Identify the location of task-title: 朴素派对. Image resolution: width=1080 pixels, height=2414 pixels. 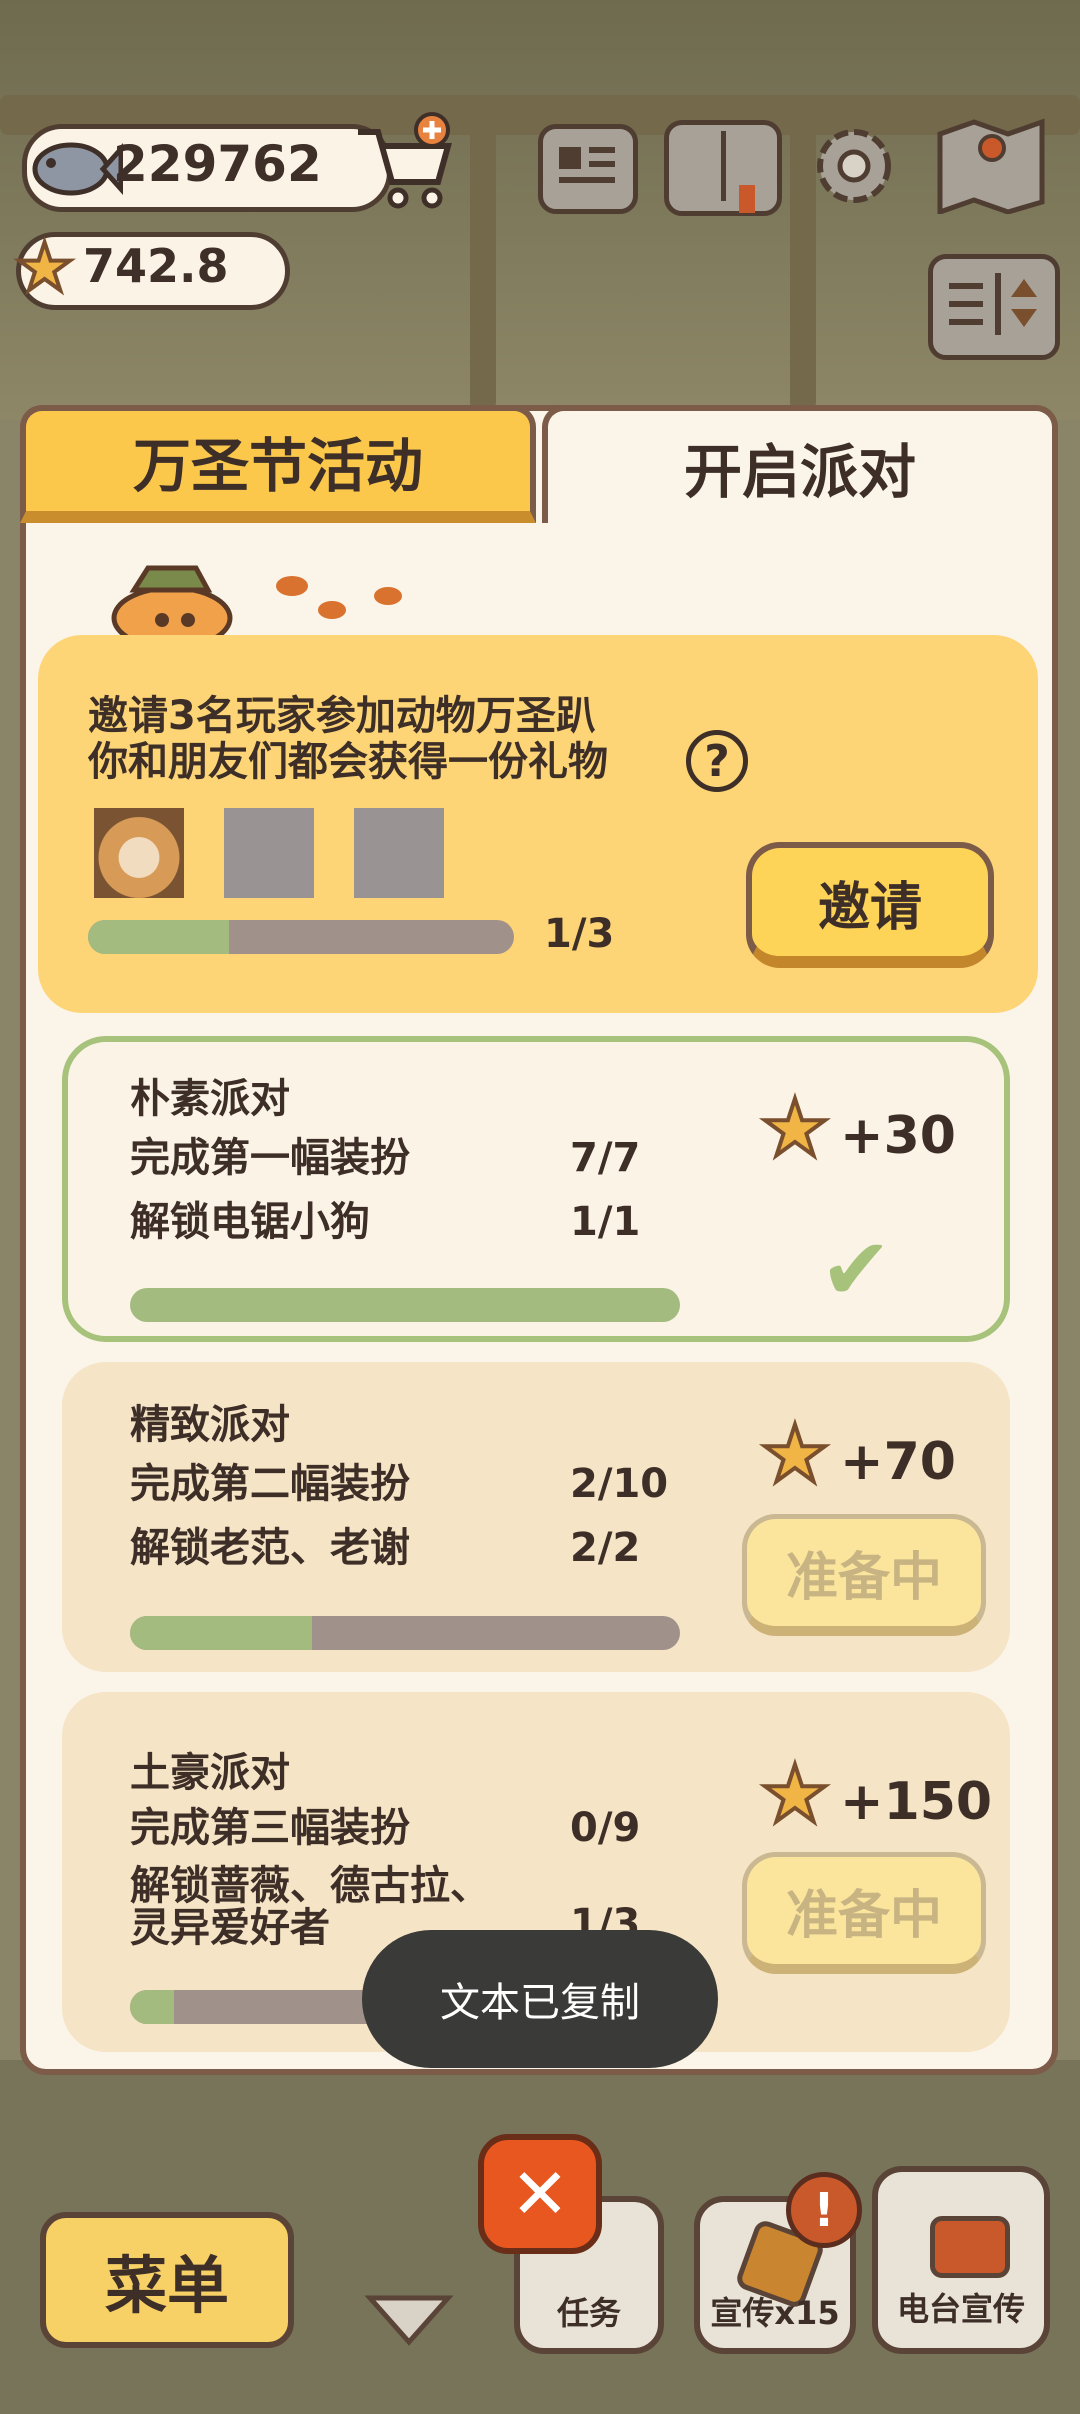
(210, 1099).